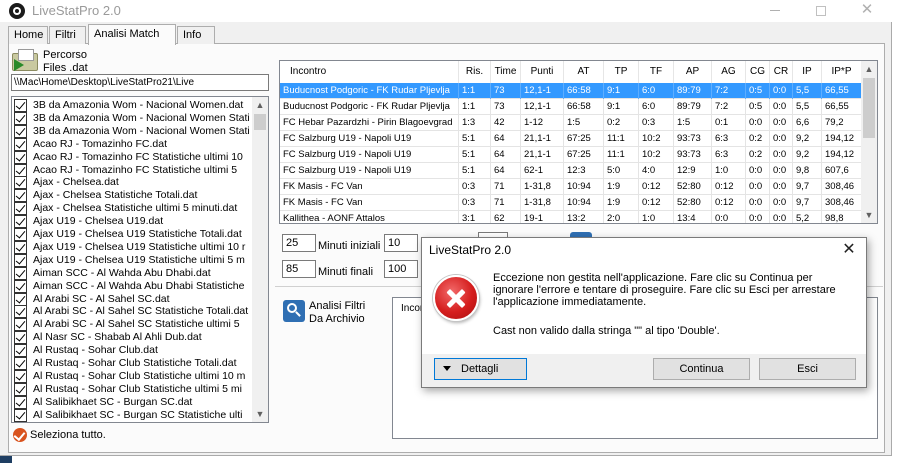 Image resolution: width=902 pixels, height=463 pixels. What do you see at coordinates (781, 72) in the screenshot?
I see `column-header: CR` at bounding box center [781, 72].